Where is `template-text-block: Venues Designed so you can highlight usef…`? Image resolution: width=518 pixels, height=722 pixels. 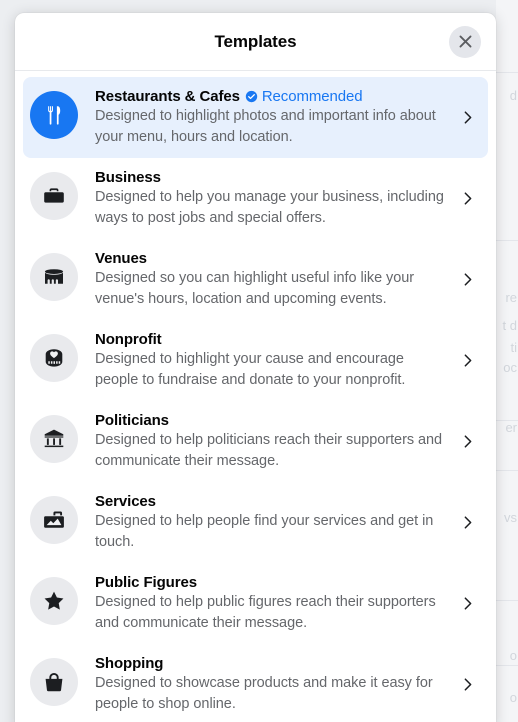
template-text-block: Venues Designed so you can highlight usef… is located at coordinates (267, 279).